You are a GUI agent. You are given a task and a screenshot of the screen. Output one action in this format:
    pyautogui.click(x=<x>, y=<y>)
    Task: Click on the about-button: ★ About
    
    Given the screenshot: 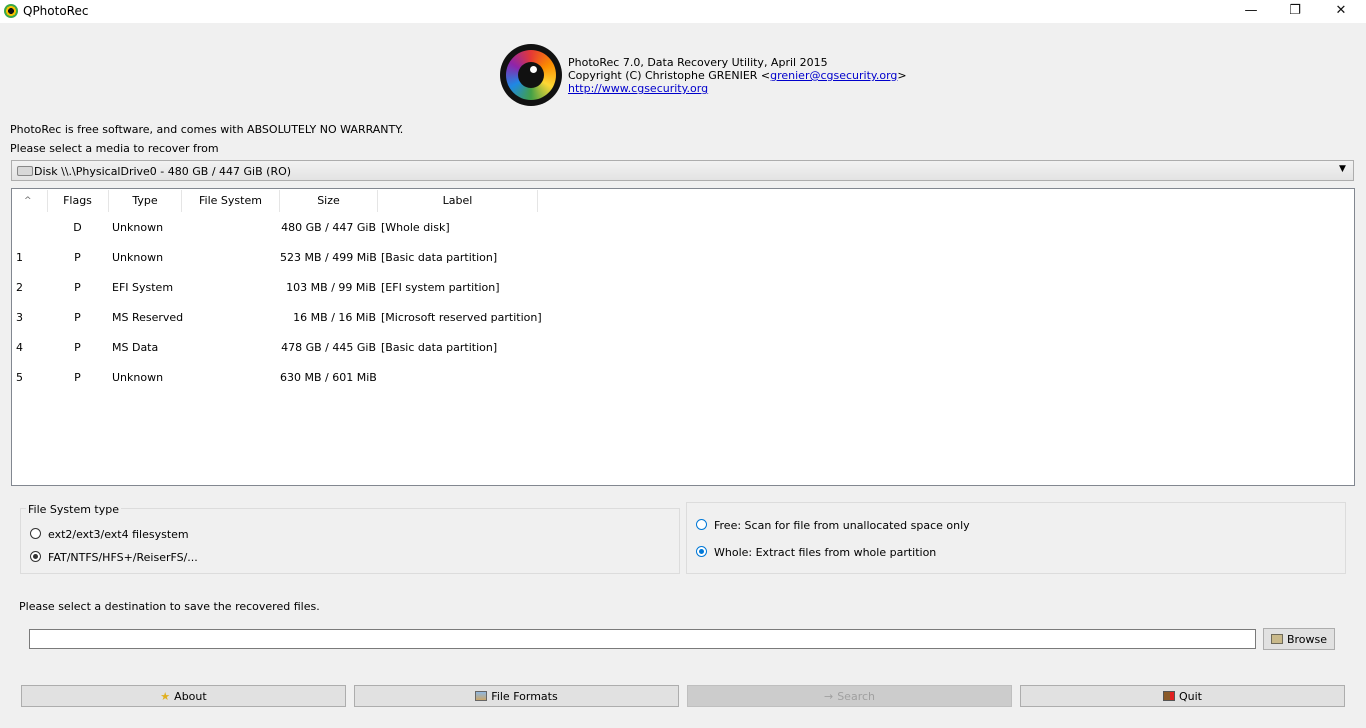 What is the action you would take?
    pyautogui.click(x=183, y=696)
    